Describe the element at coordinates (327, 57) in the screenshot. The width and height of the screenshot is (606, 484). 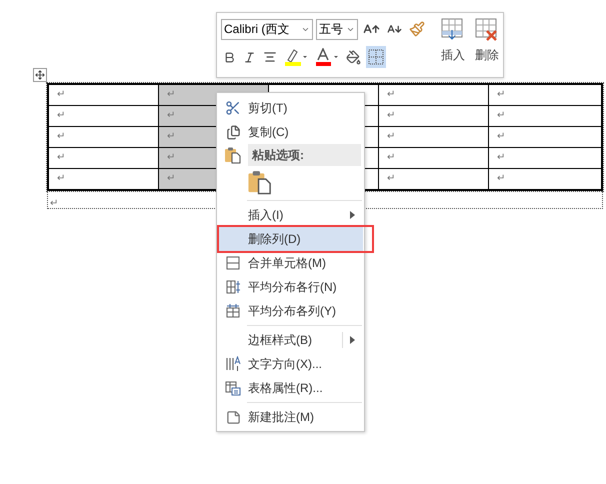
I see `font-color-icon` at that location.